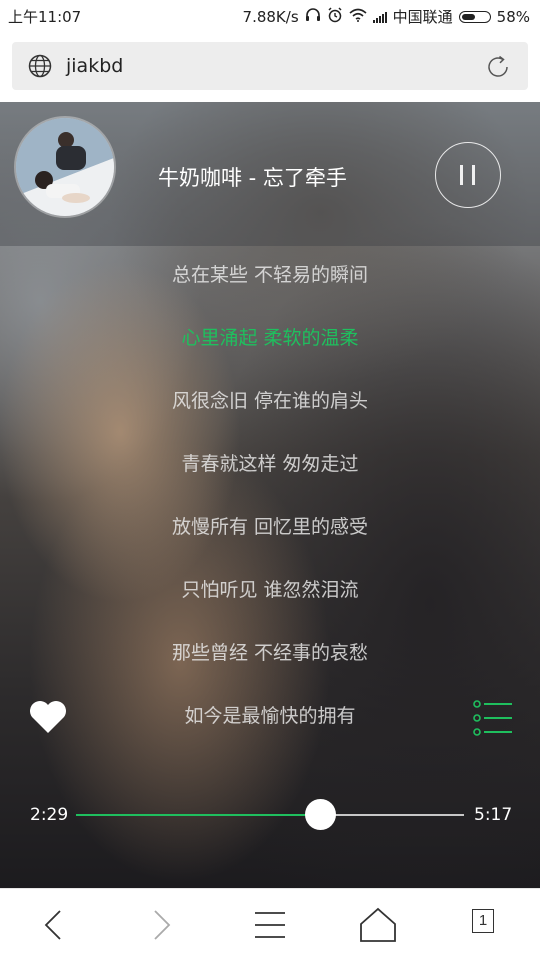 This screenshot has width=540, height=960. Describe the element at coordinates (48, 719) in the screenshot. I see `heart-icon` at that location.